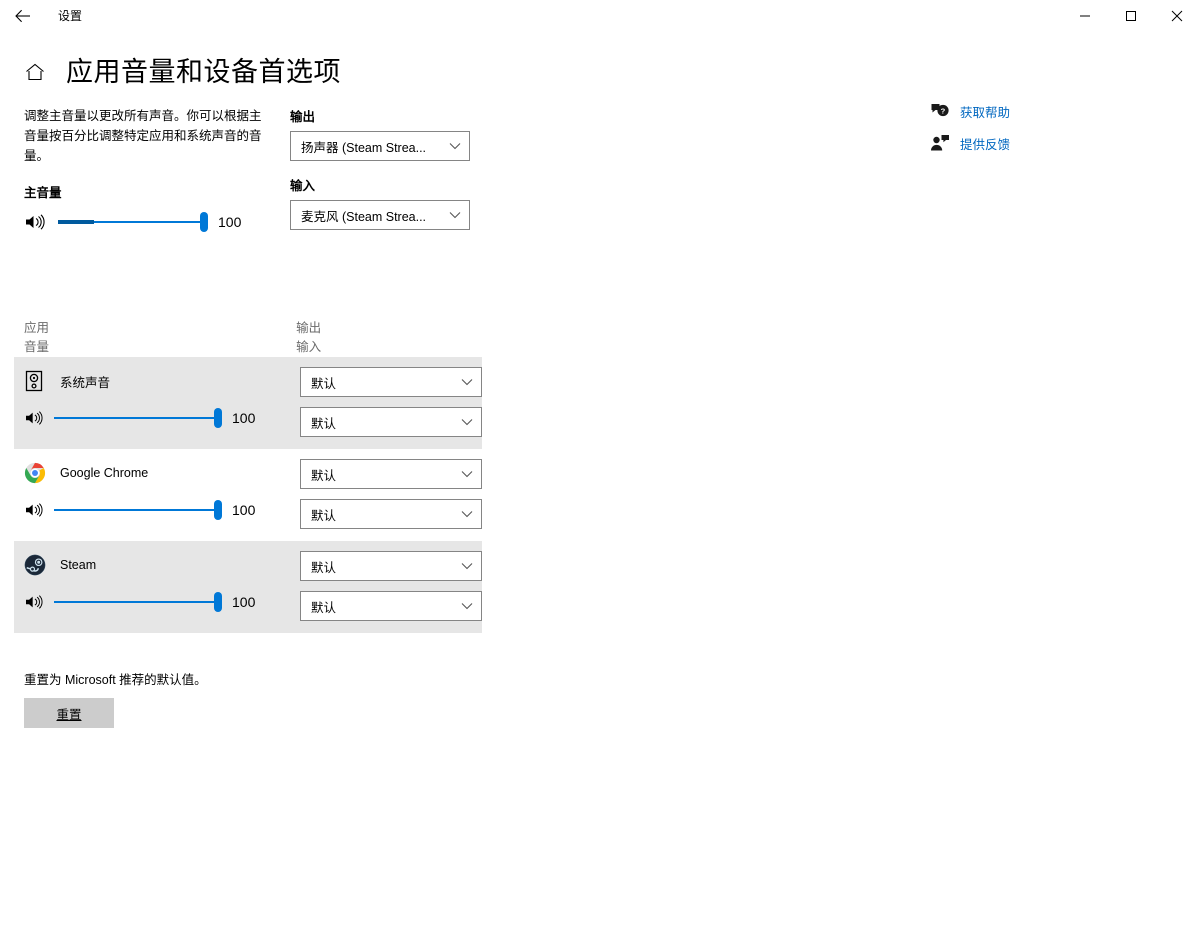 The width and height of the screenshot is (1200, 932). What do you see at coordinates (1040, 143) in the screenshot?
I see `give-feedback-link: 提供反馈` at bounding box center [1040, 143].